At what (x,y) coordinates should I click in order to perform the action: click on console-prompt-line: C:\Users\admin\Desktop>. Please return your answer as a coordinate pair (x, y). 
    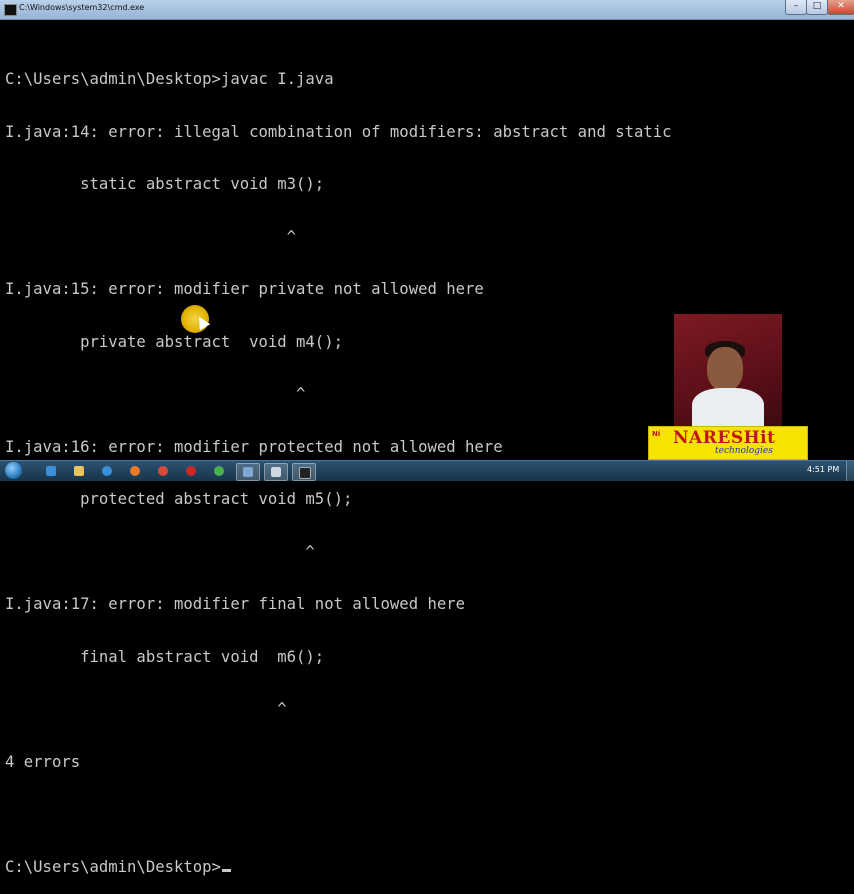
    Looking at the image, I should click on (405, 867).